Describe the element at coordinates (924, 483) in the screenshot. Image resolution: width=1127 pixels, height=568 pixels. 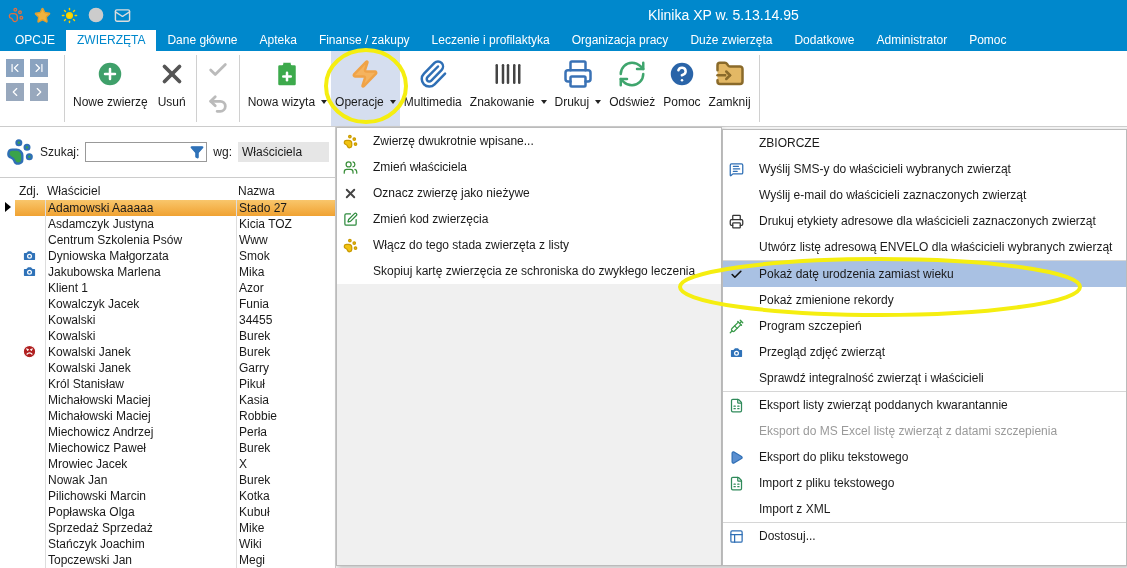
I see `menu-item: Import z pliku tekstowego` at that location.